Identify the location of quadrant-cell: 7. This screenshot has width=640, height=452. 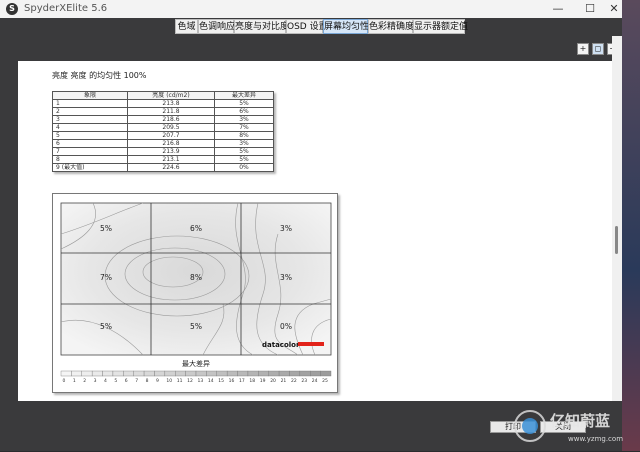
(90, 151).